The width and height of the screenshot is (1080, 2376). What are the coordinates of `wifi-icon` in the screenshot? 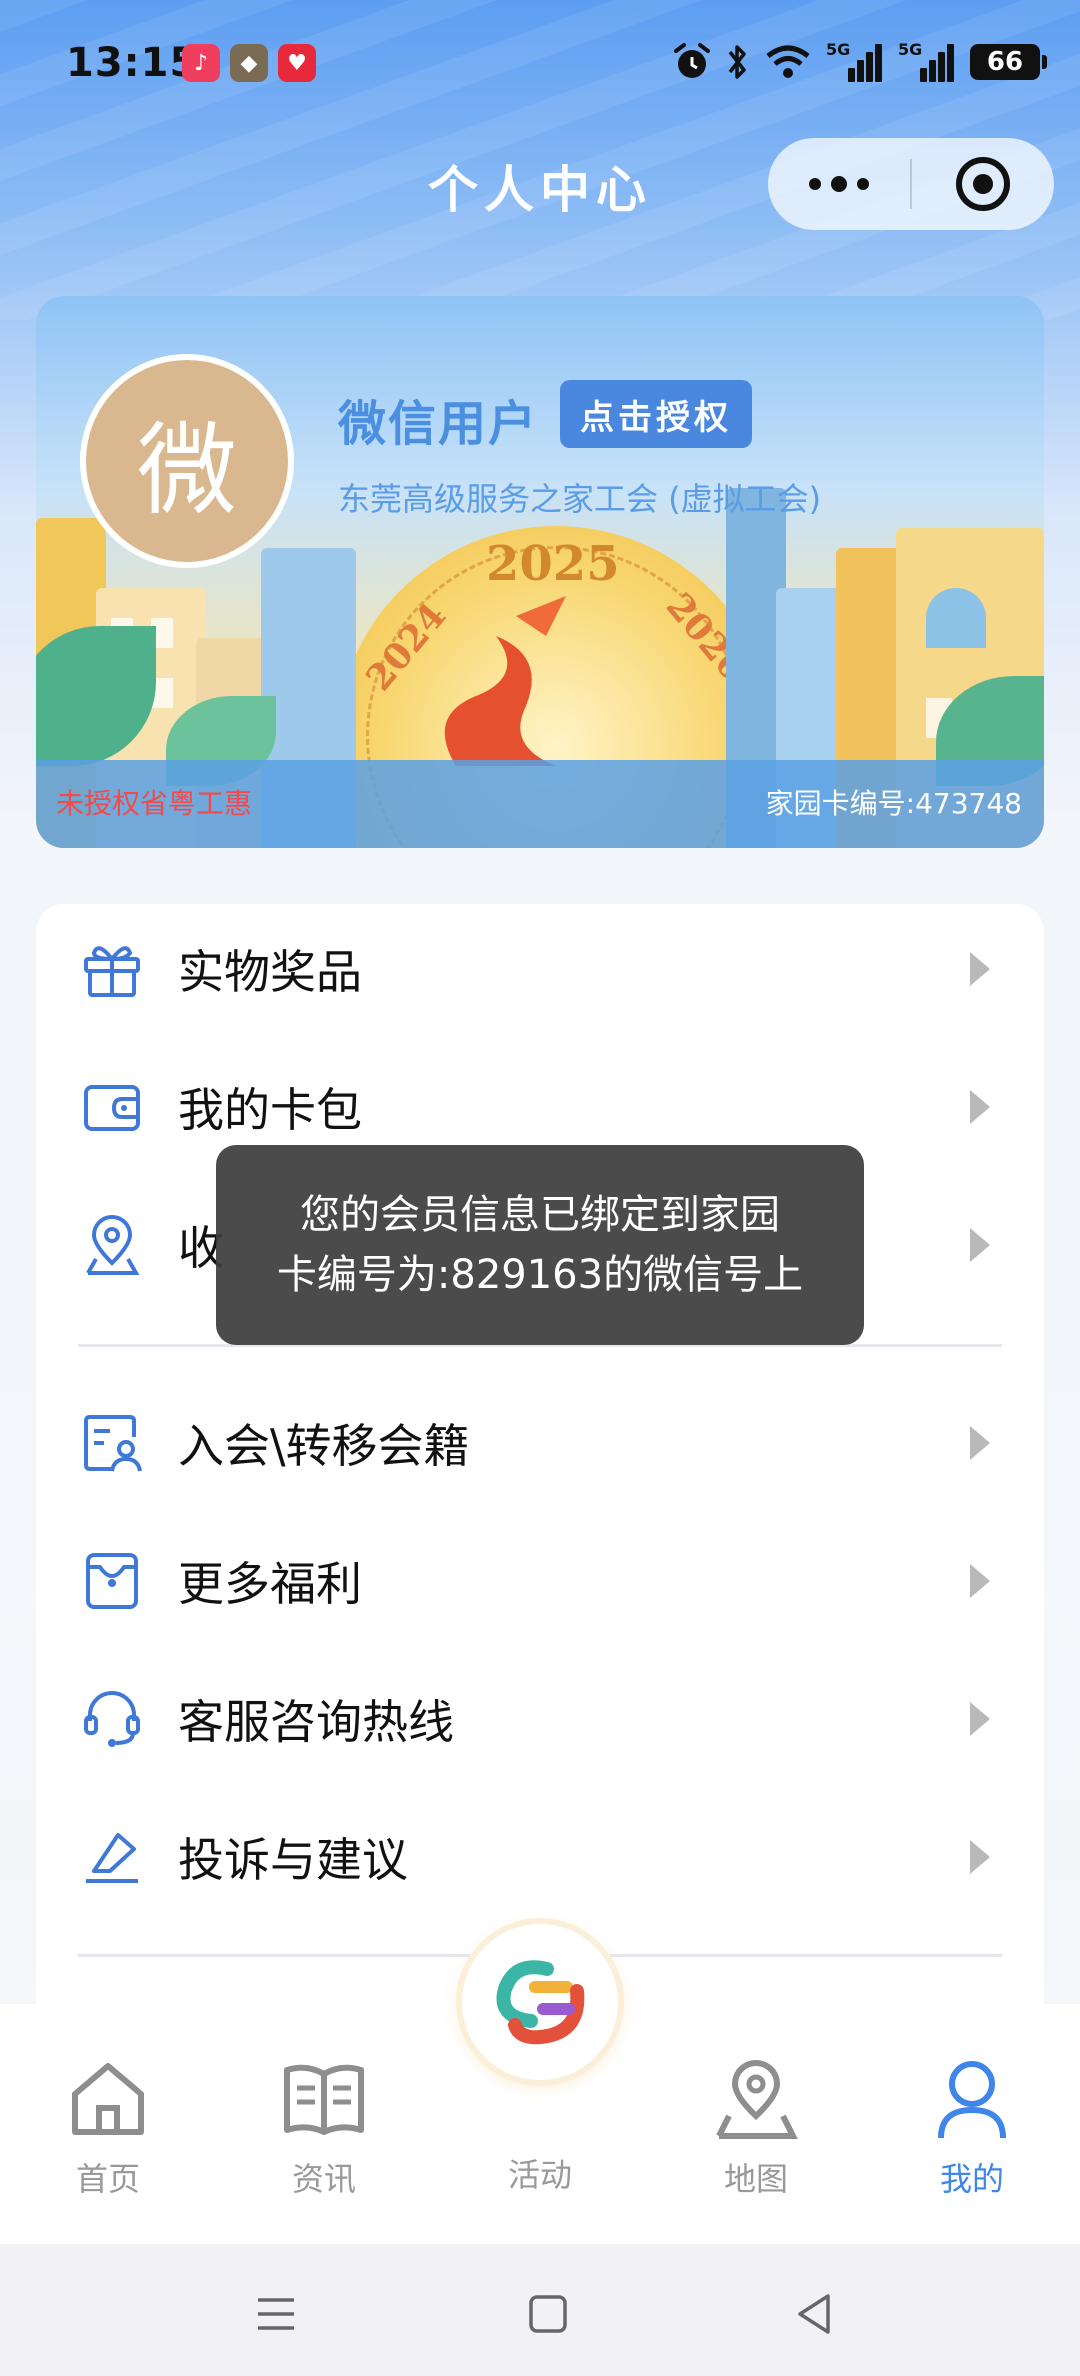 It's located at (788, 62).